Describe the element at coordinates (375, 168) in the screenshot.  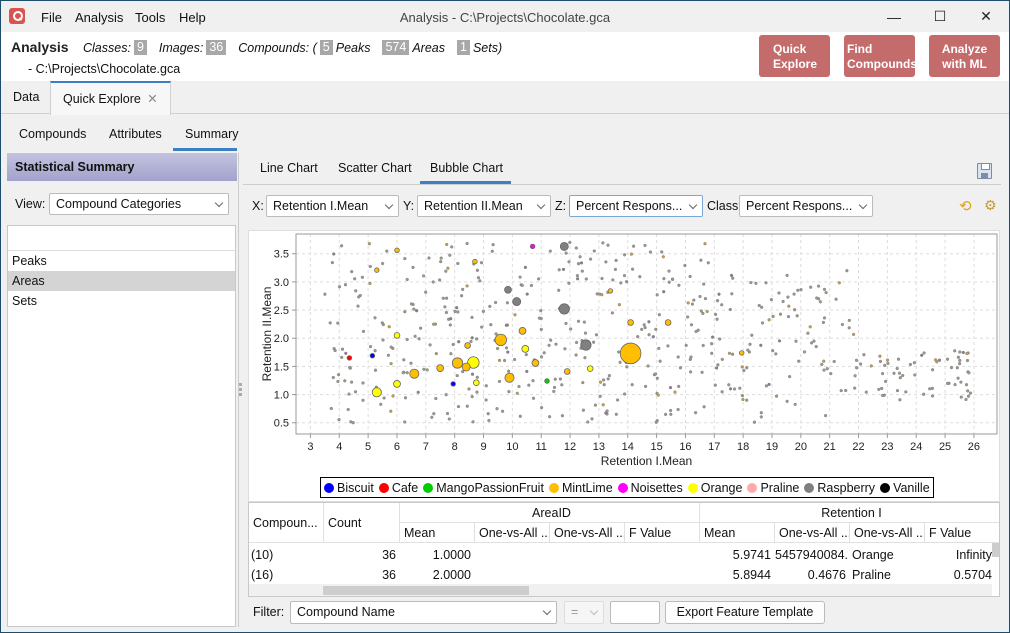
I see `tab-scatter-chart: Scatter Chart` at that location.